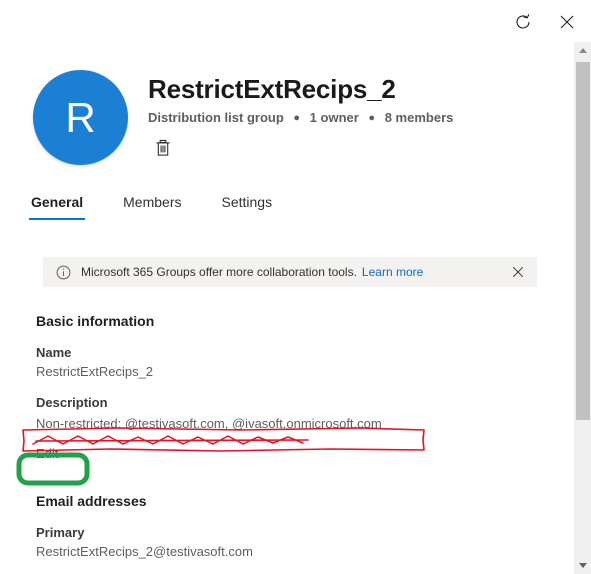 The height and width of the screenshot is (574, 591). What do you see at coordinates (91, 501) in the screenshot?
I see `email-addresses-heading: Email addresses` at bounding box center [91, 501].